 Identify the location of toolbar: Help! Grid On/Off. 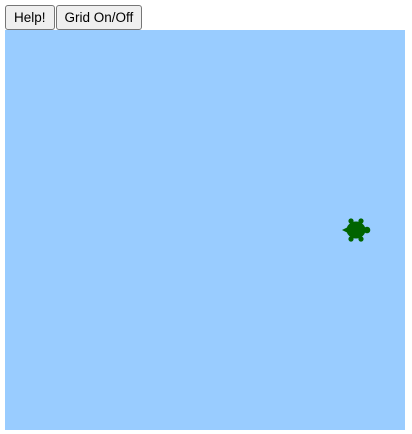
(74, 17).